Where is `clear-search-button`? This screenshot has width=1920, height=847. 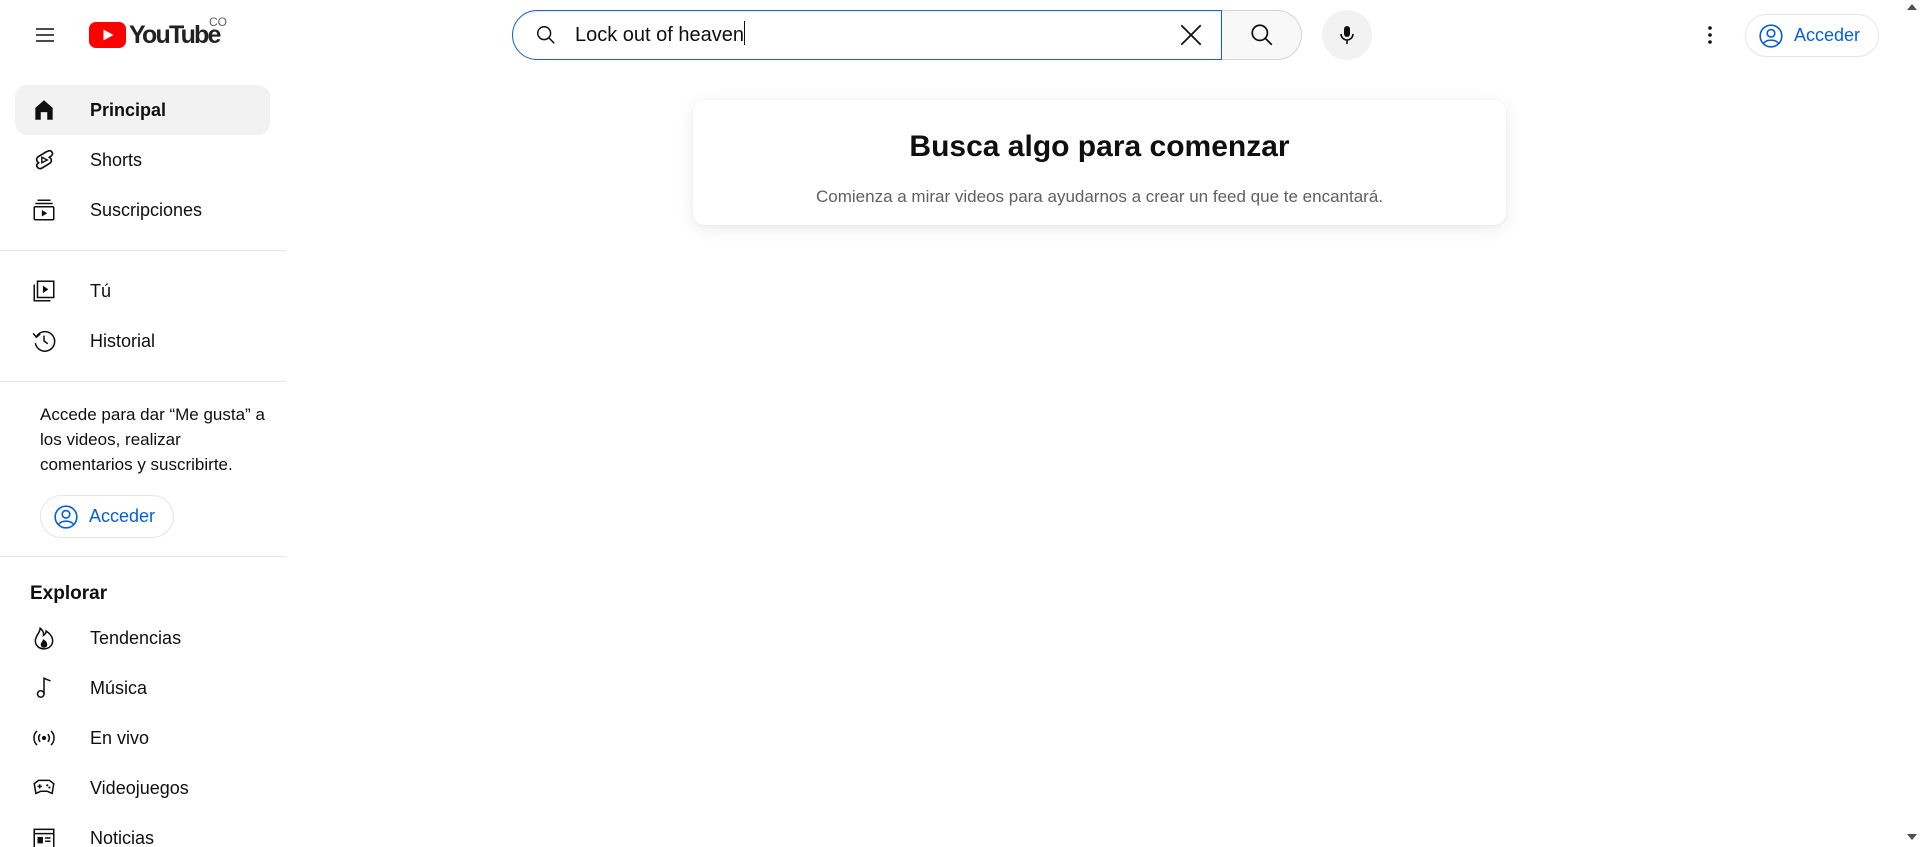 clear-search-button is located at coordinates (1191, 35).